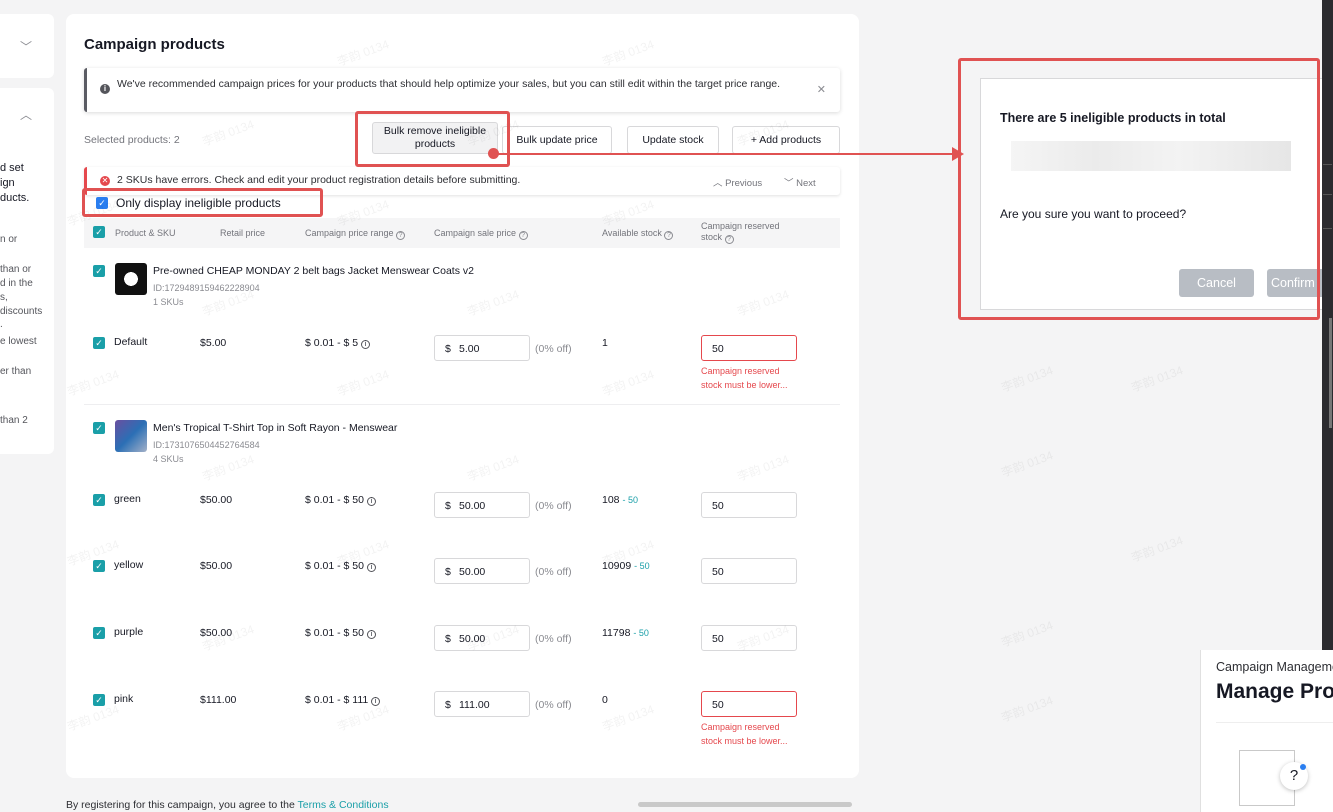  What do you see at coordinates (482, 348) in the screenshot?
I see `sale-price-input: $5.00` at bounding box center [482, 348].